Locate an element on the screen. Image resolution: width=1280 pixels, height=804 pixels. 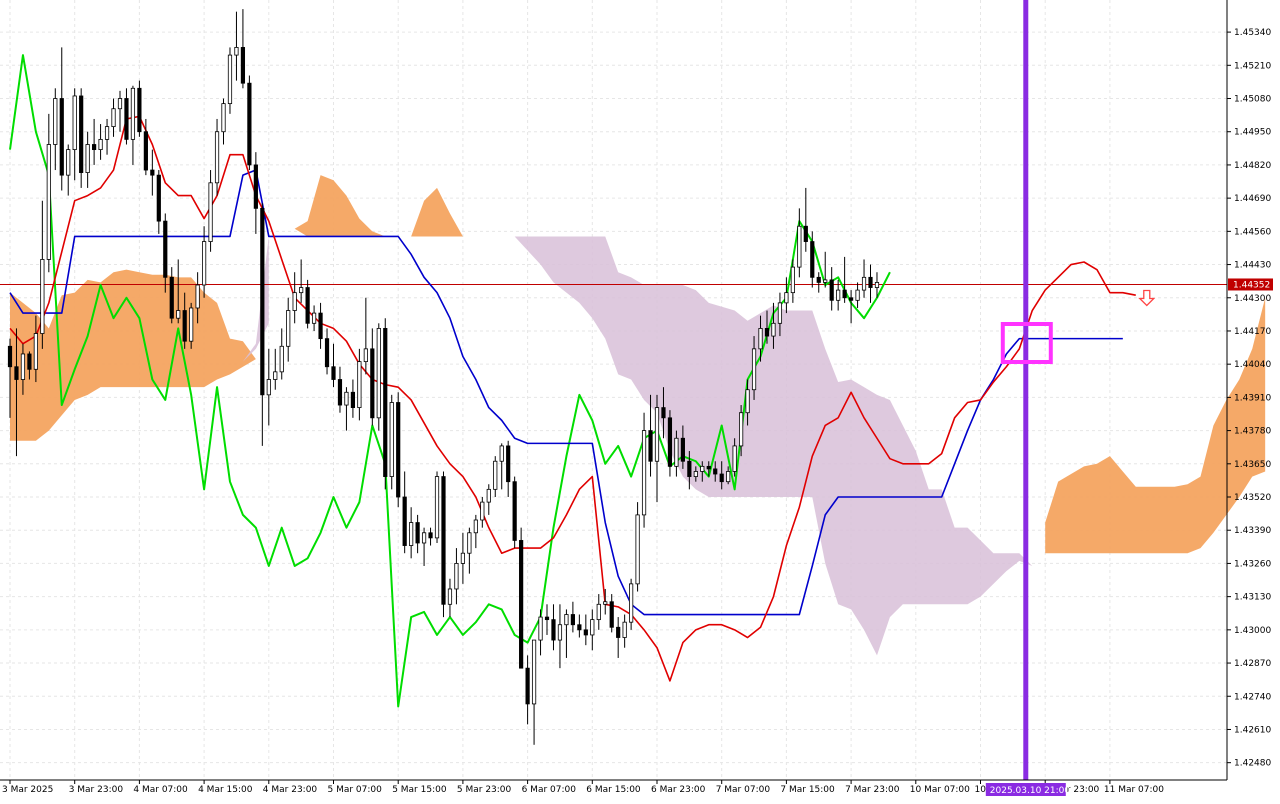
time-tick-label: 3 Mar 23:00 is located at coordinates (96, 790).